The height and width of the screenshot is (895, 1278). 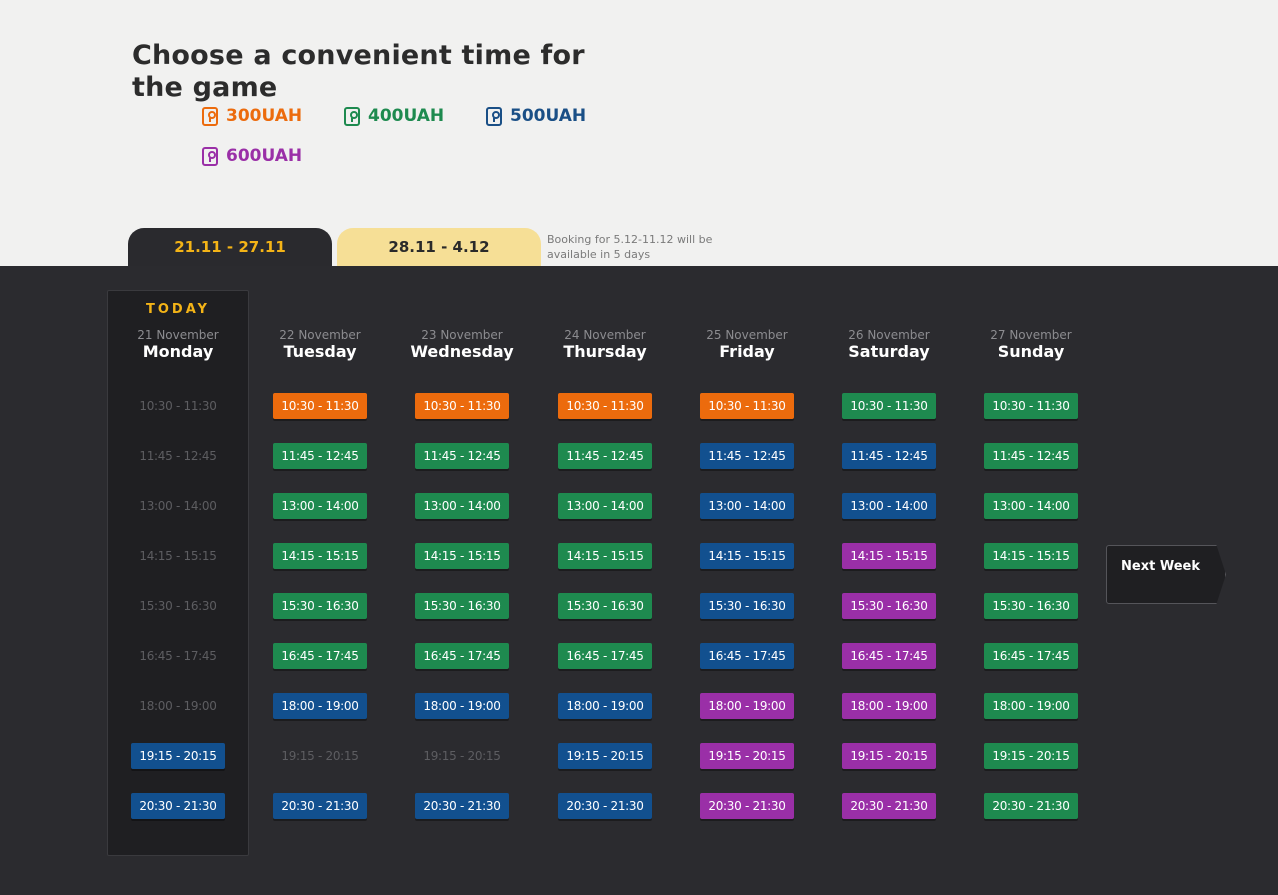 I want to click on day-header: 22 November Tuesday, so click(x=320, y=345).